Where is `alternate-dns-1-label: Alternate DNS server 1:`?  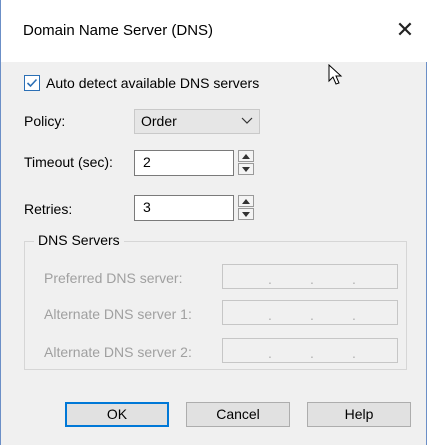
alternate-dns-1-label: Alternate DNS server 1: is located at coordinates (118, 314).